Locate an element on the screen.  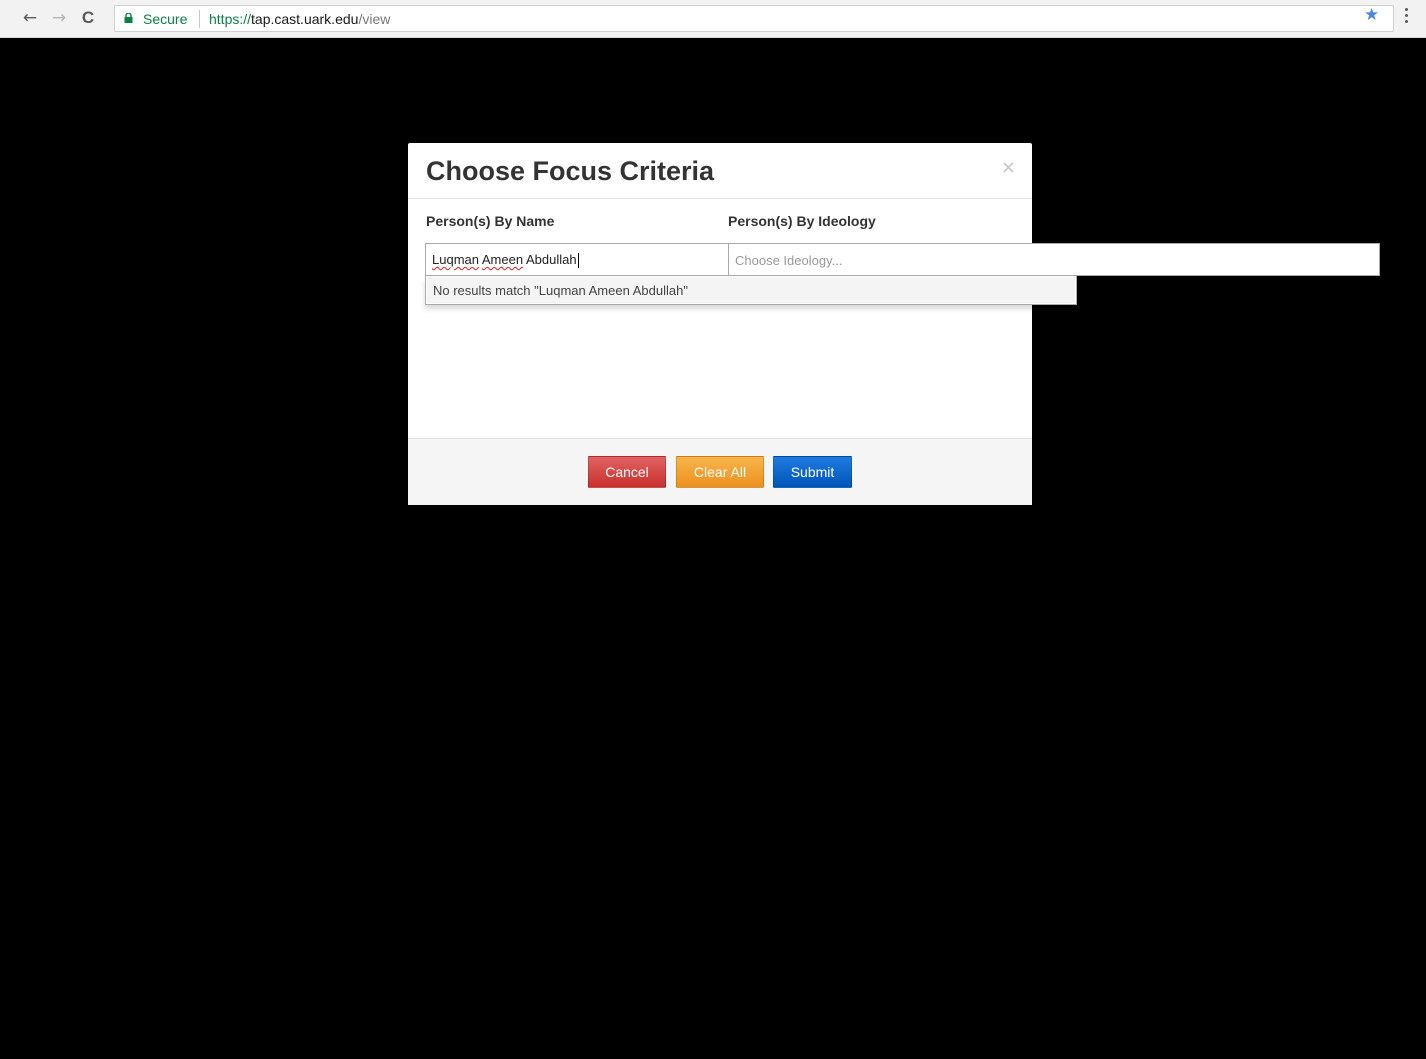
ideology-select is located at coordinates (1054, 259).